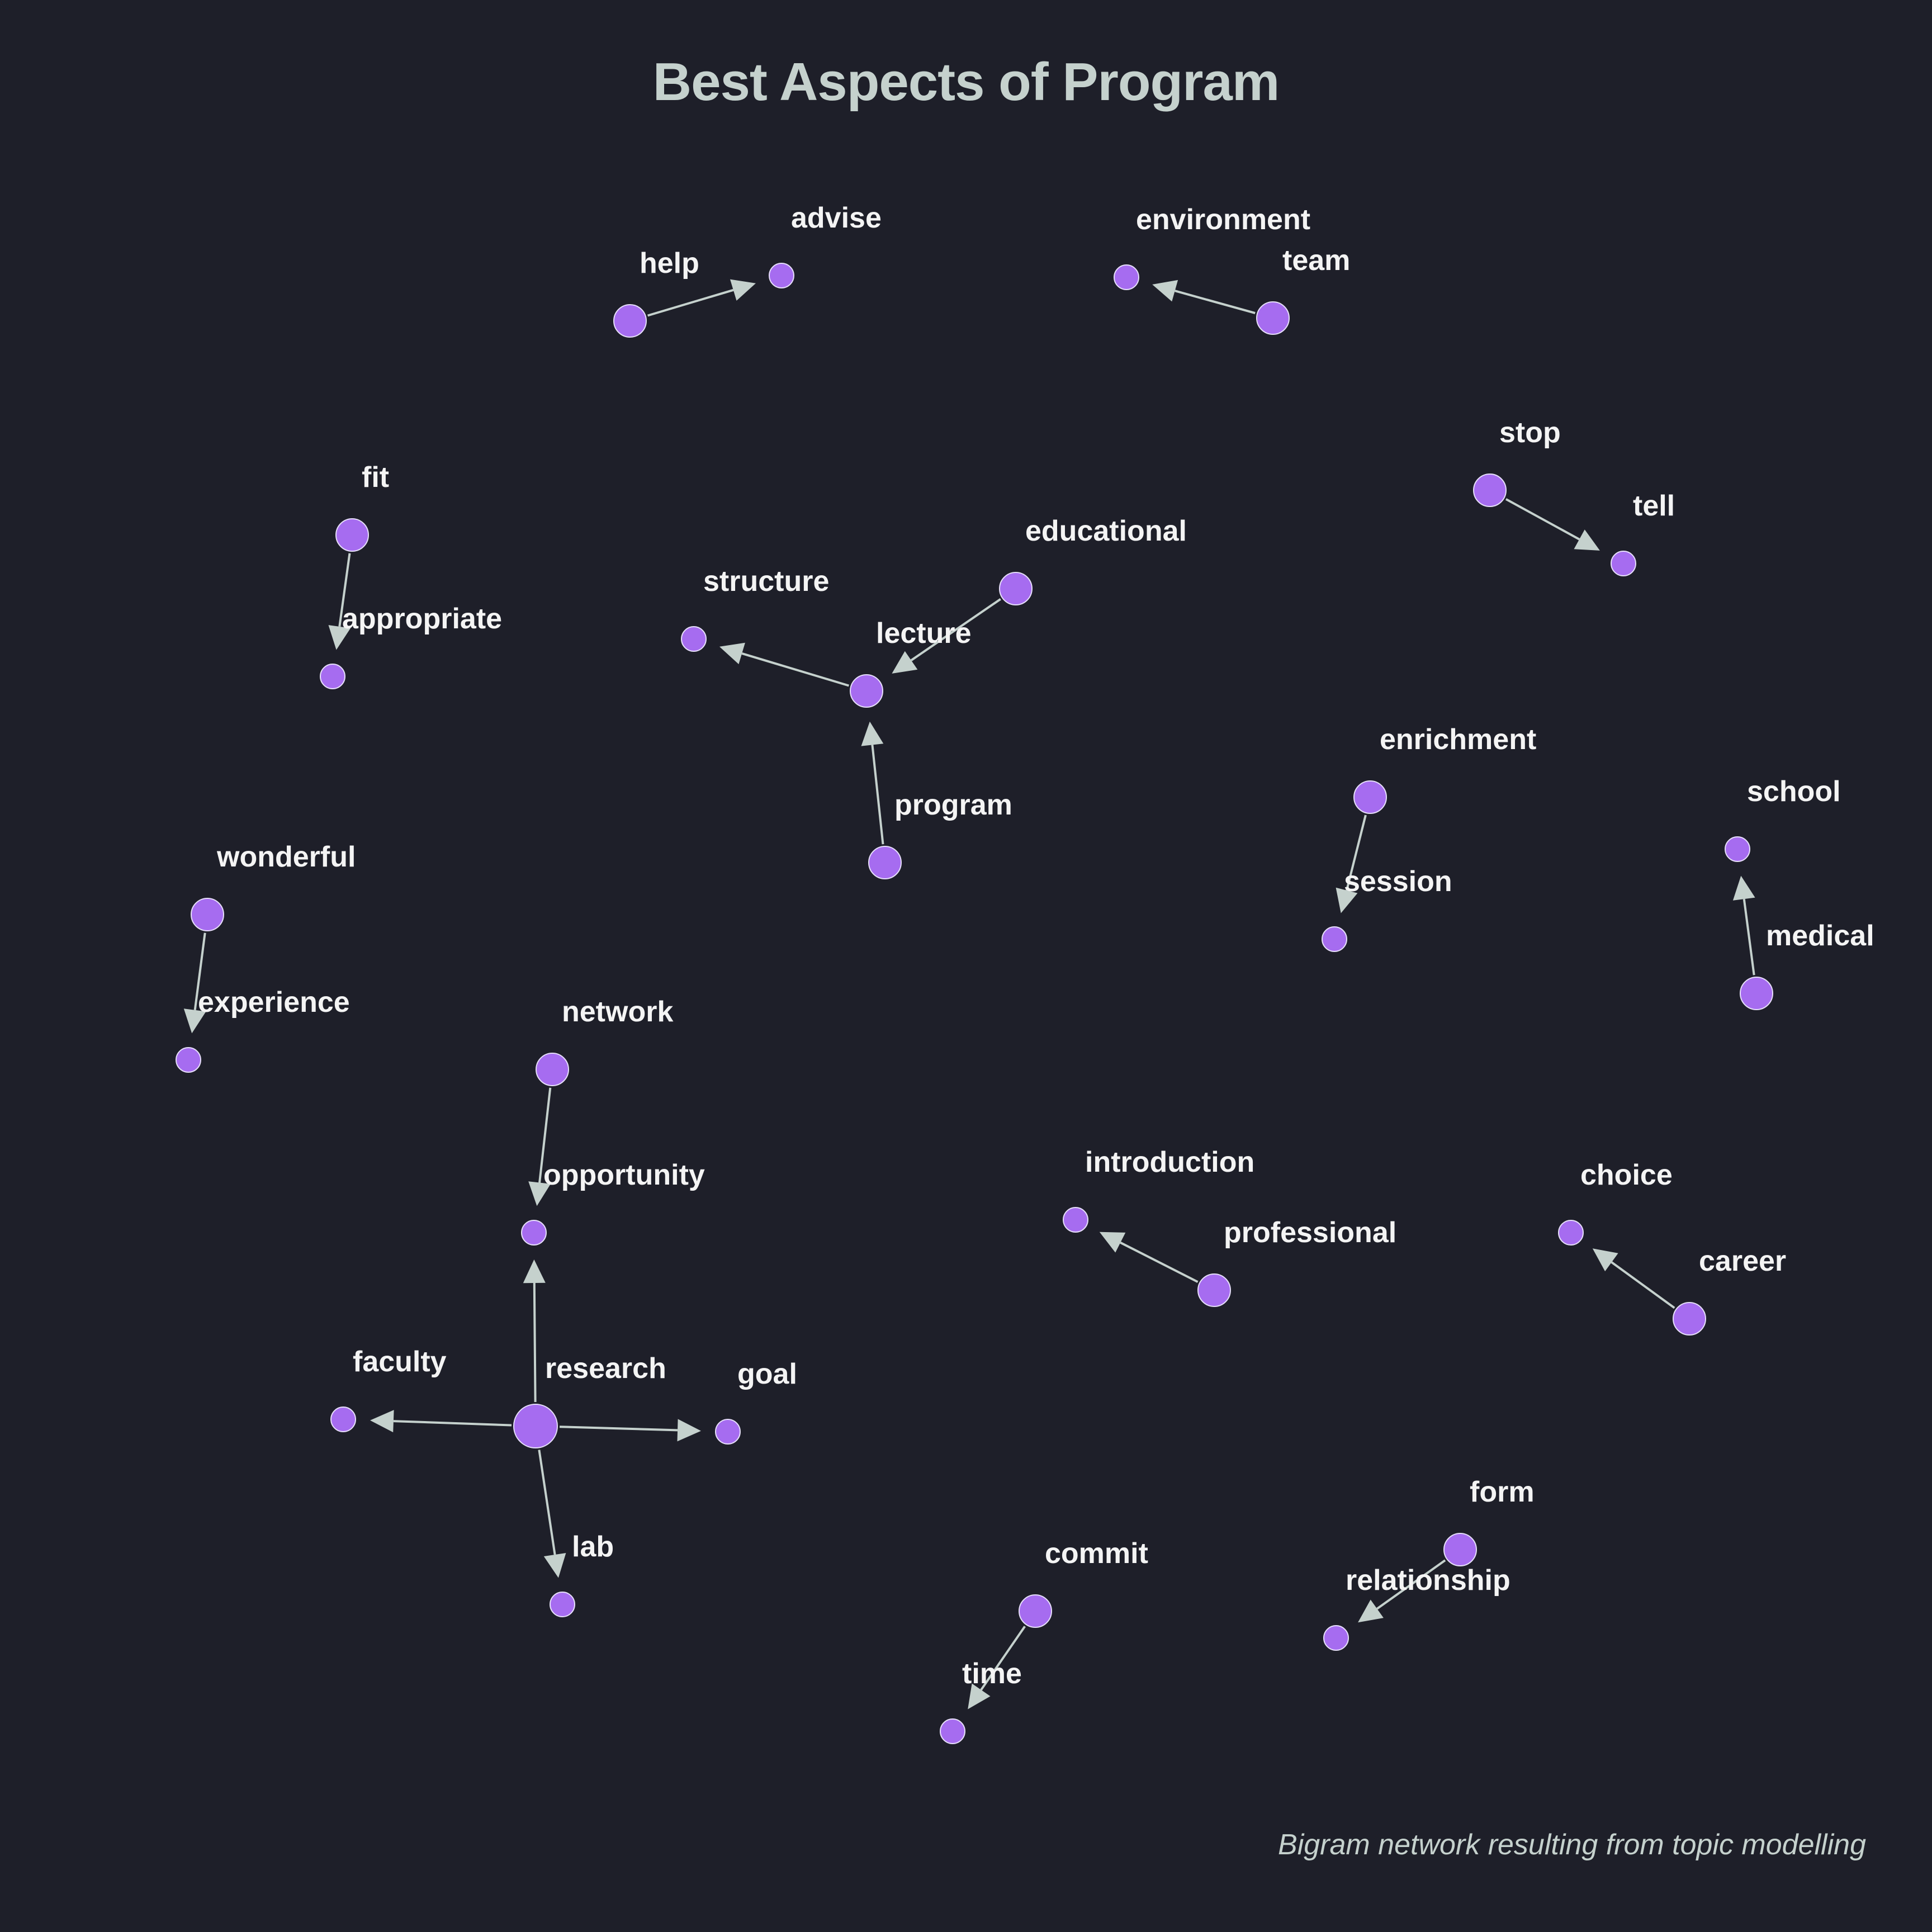 The image size is (1932, 1932). I want to click on node-label-appropriate: appropriate, so click(422, 619).